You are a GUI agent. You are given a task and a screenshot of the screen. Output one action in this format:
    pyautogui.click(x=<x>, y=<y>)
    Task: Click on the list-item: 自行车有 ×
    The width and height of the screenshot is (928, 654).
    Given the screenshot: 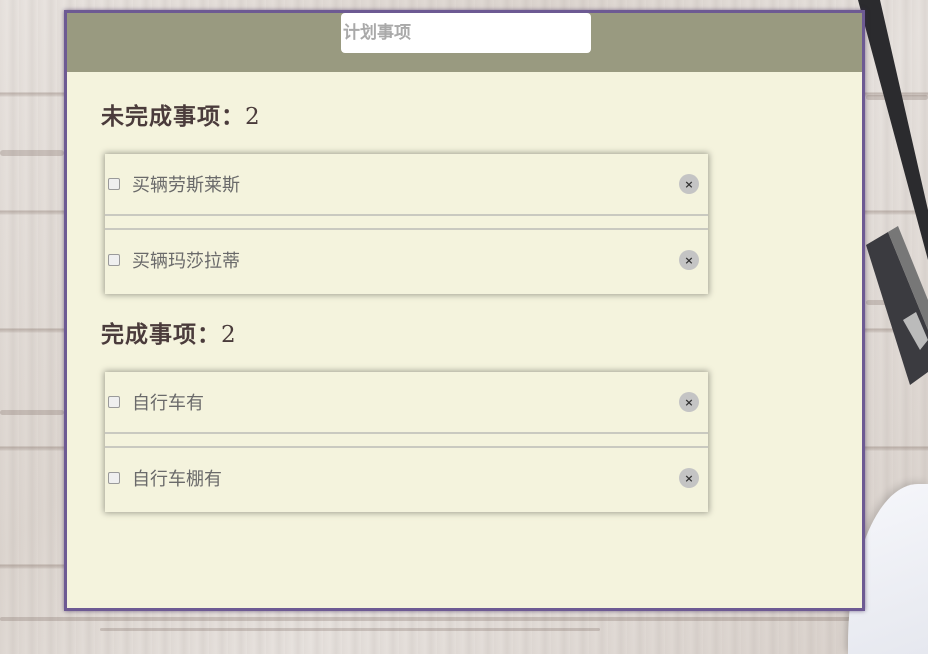 What is the action you would take?
    pyautogui.click(x=406, y=403)
    